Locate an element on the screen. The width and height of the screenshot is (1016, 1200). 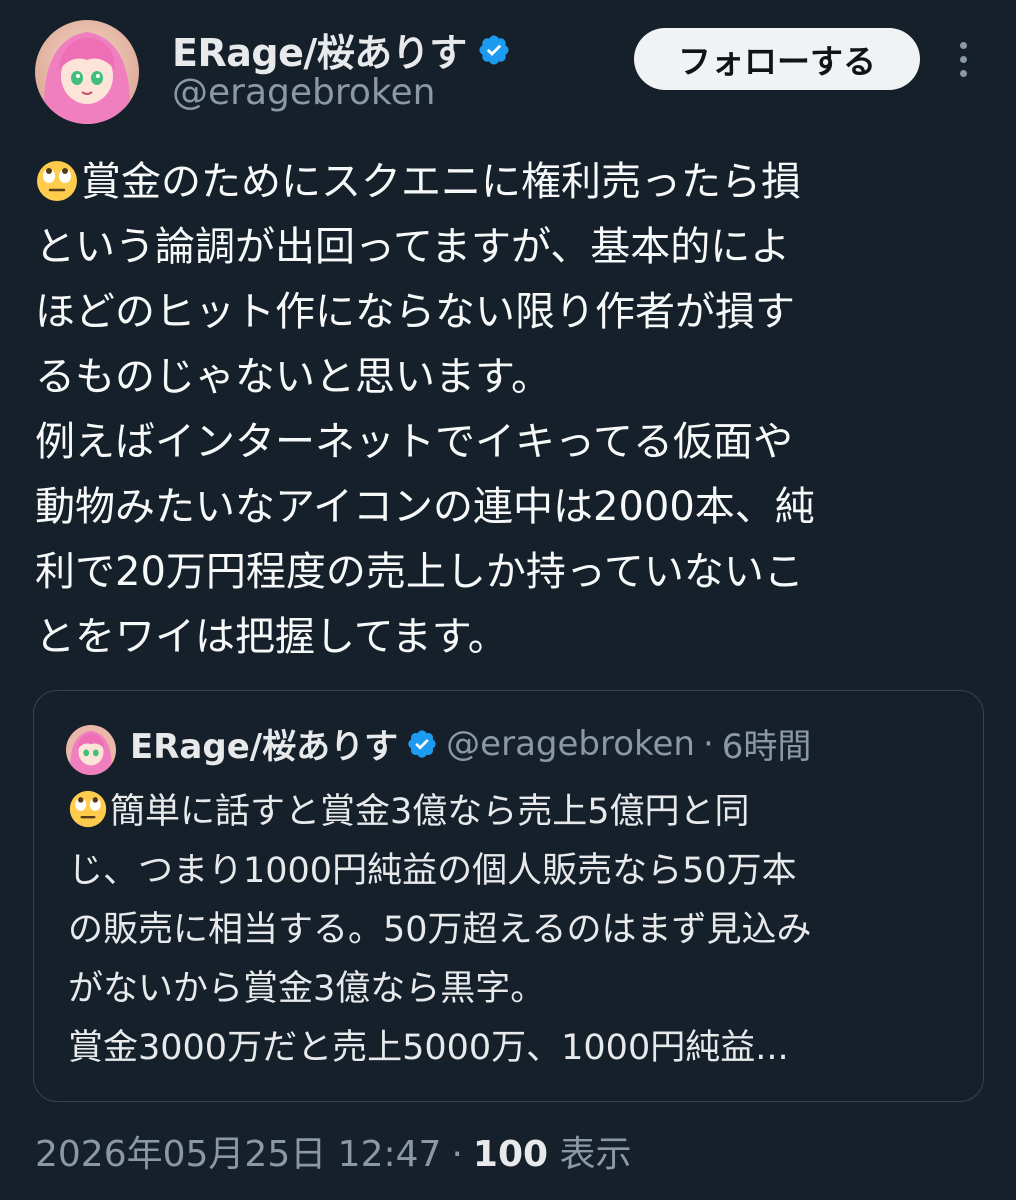
quoted-tweet-line: 簡単に話すと賞金3億なら売上5億円と同 is located at coordinates (518, 812).